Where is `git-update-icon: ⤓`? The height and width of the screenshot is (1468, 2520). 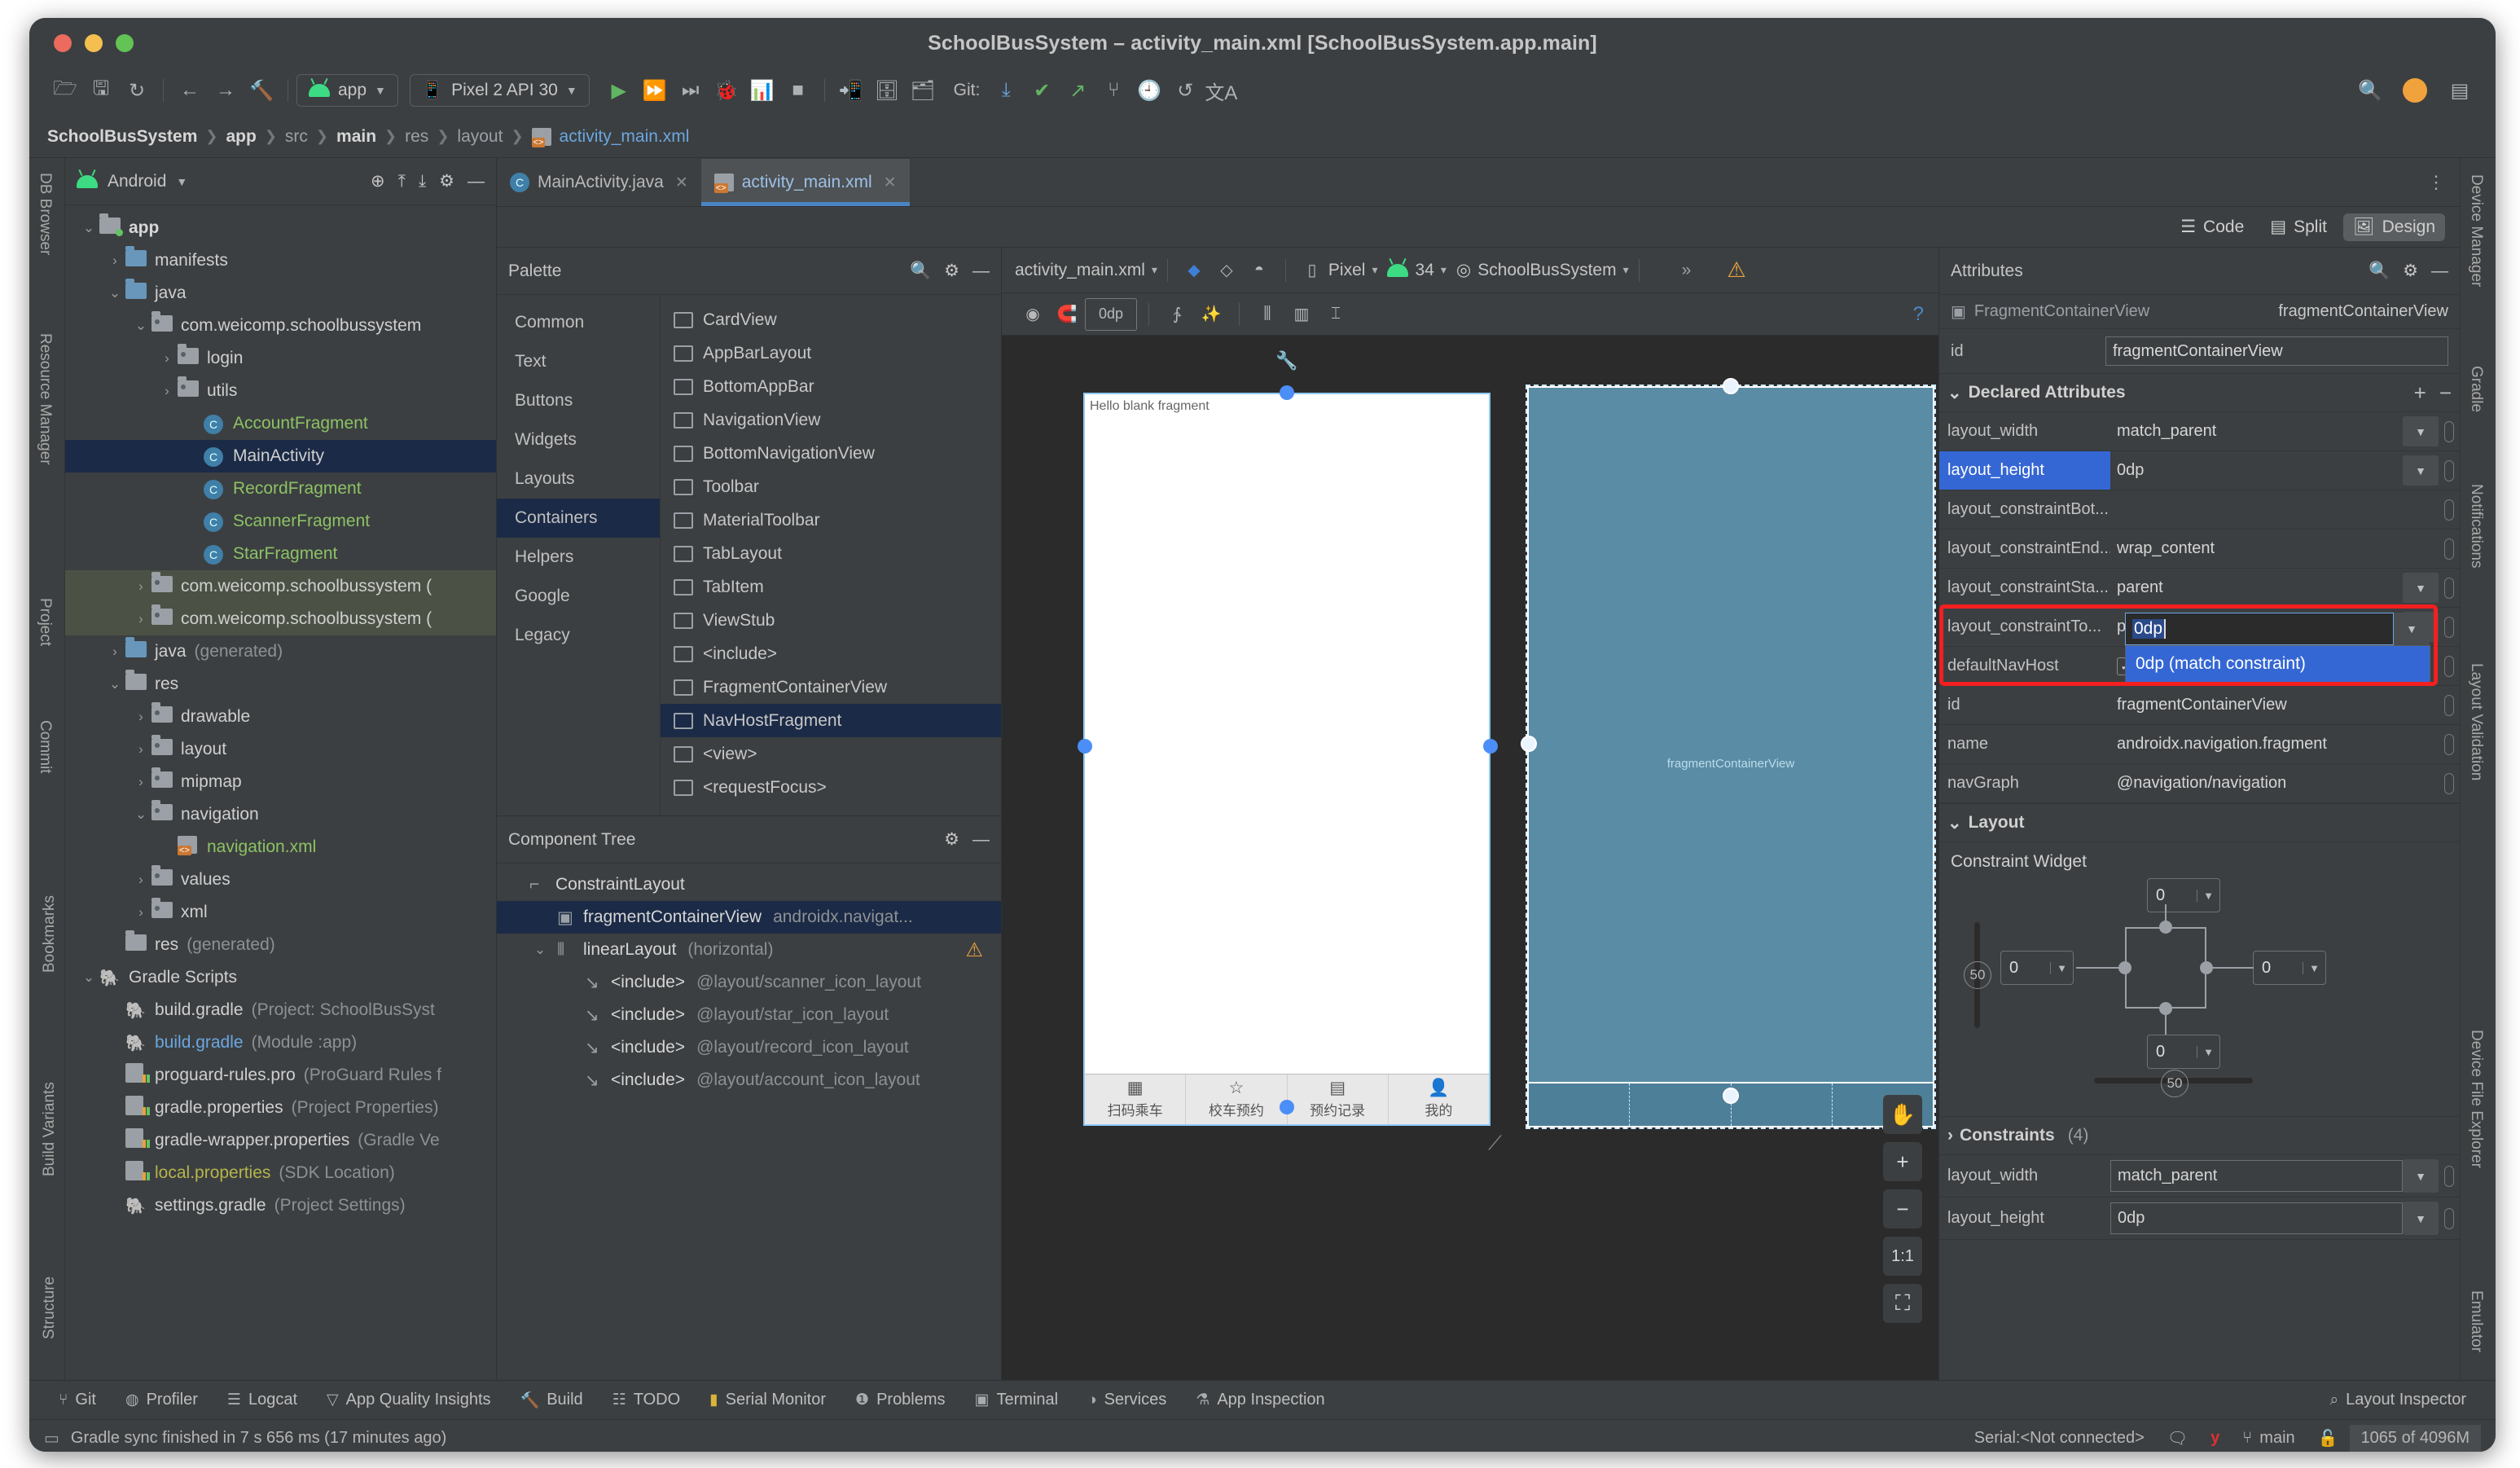 git-update-icon: ⤓ is located at coordinates (1006, 90).